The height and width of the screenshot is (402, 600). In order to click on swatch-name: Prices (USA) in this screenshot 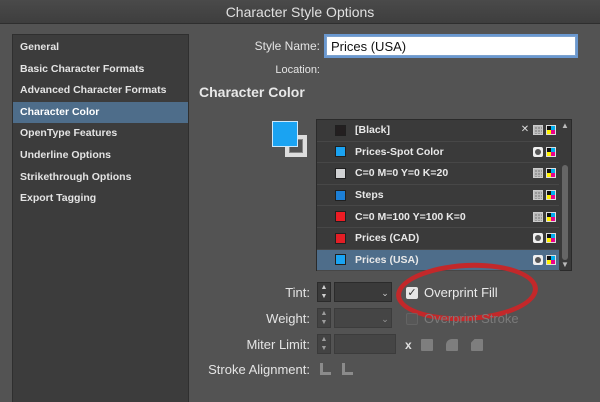, I will do `click(387, 259)`.